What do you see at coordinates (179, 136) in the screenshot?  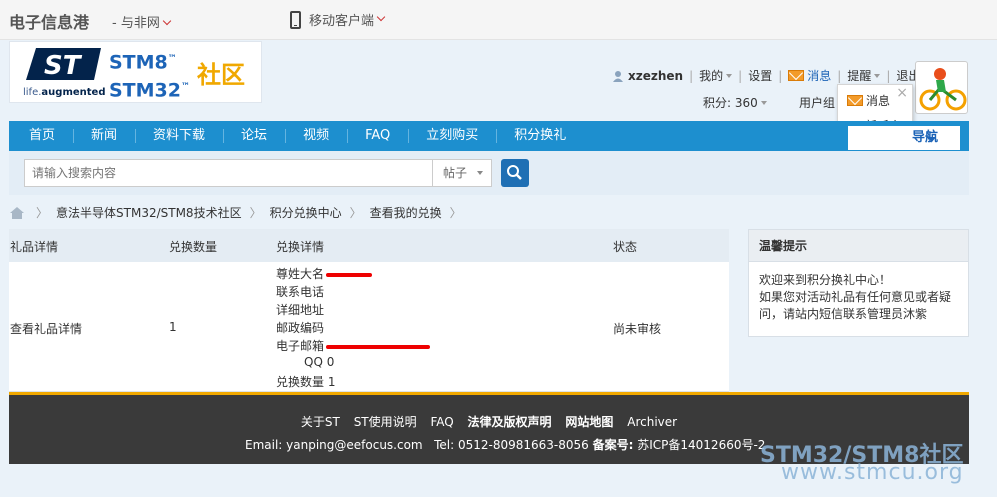 I see `nav-item-downloads: 资料下载` at bounding box center [179, 136].